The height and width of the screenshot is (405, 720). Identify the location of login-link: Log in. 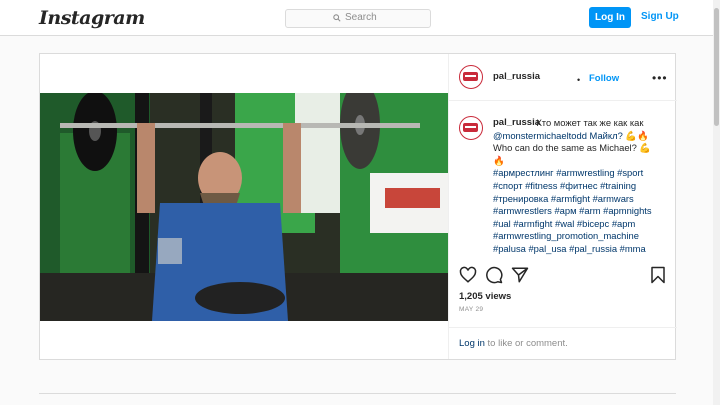
(472, 343).